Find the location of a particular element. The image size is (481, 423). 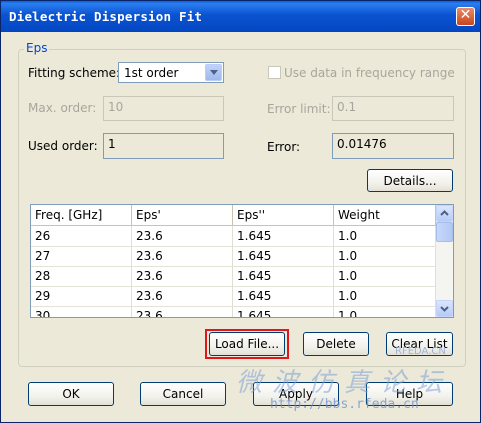

chevron-up-icon is located at coordinates (444, 213).